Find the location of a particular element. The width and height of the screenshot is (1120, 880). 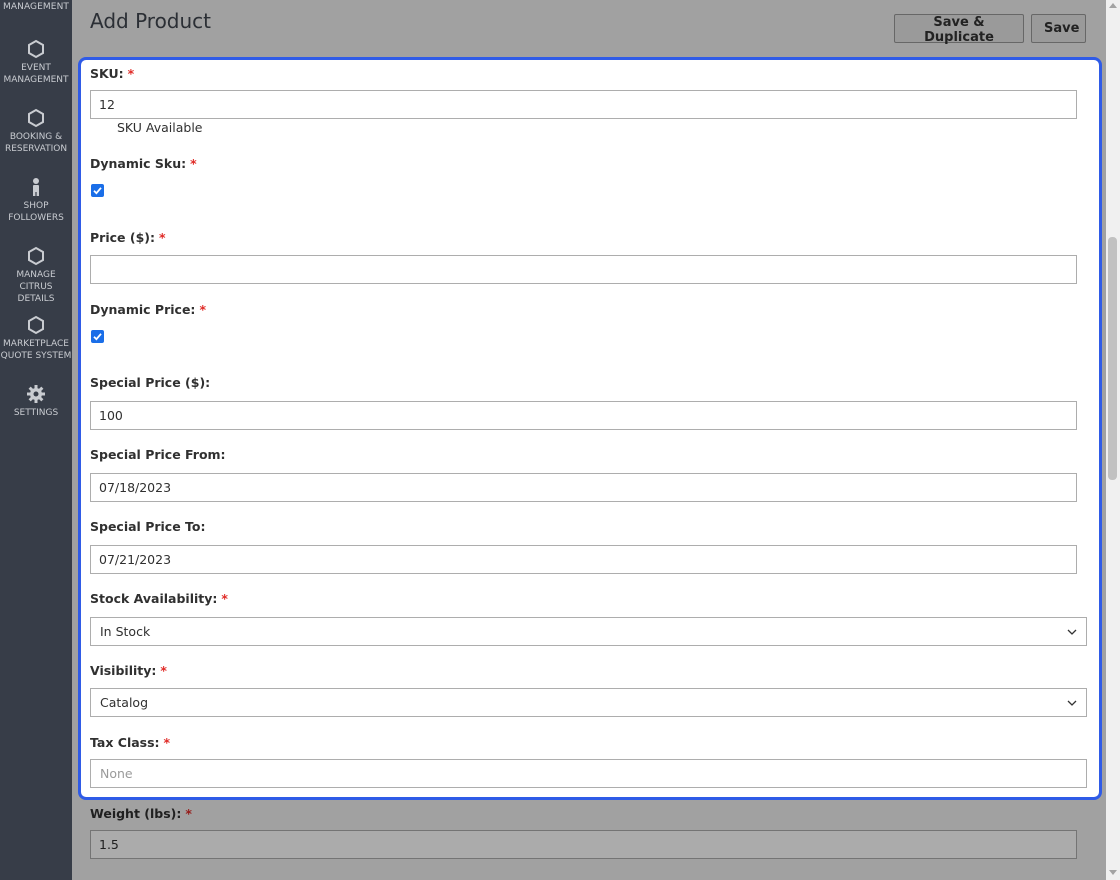

scroll-up-icon is located at coordinates (1113, 5).